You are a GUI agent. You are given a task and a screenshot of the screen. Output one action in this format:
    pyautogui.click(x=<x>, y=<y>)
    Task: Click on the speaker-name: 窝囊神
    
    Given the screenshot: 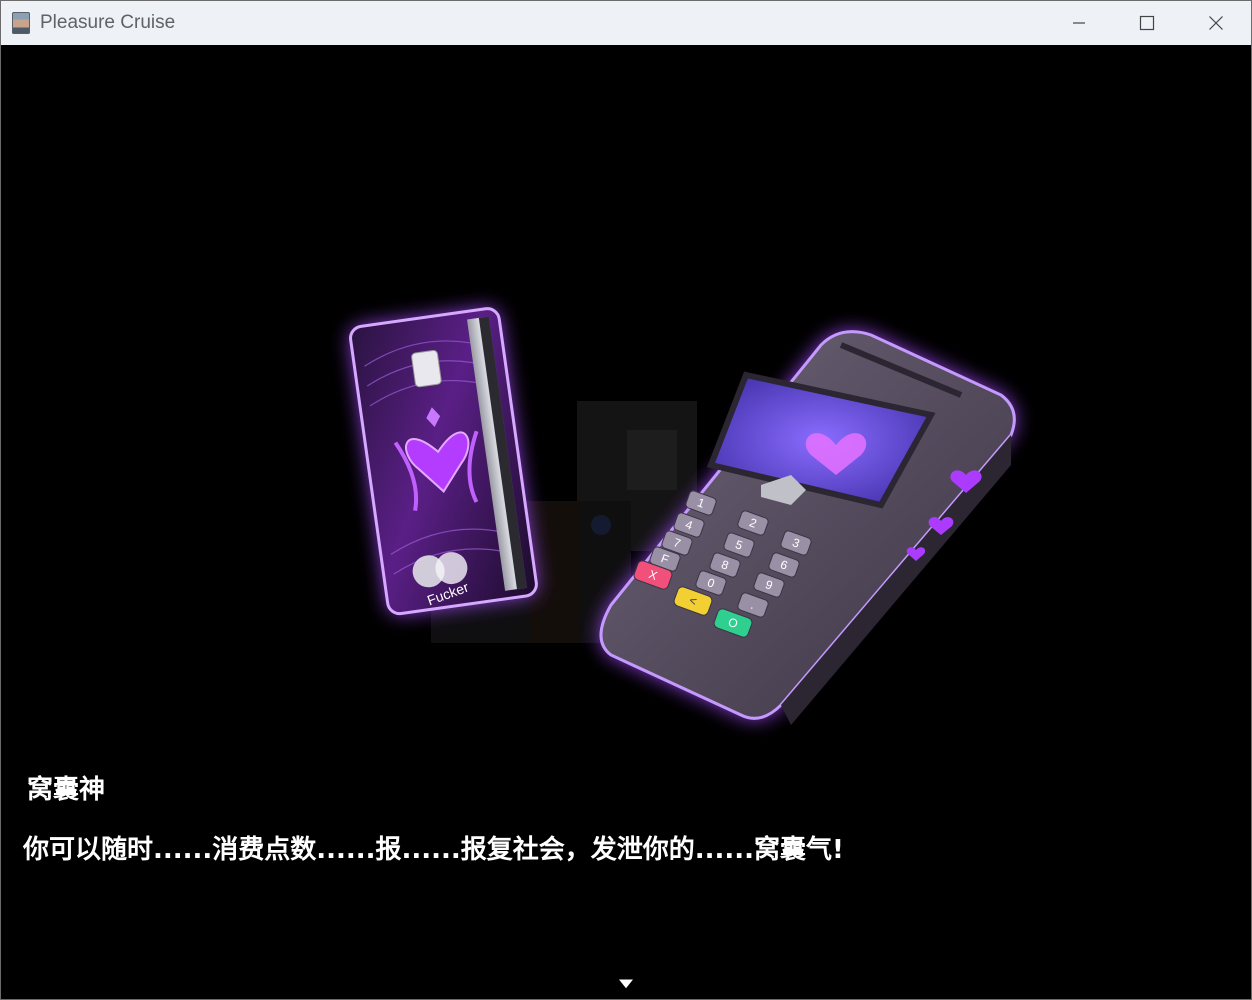 What is the action you would take?
    pyautogui.click(x=66, y=790)
    